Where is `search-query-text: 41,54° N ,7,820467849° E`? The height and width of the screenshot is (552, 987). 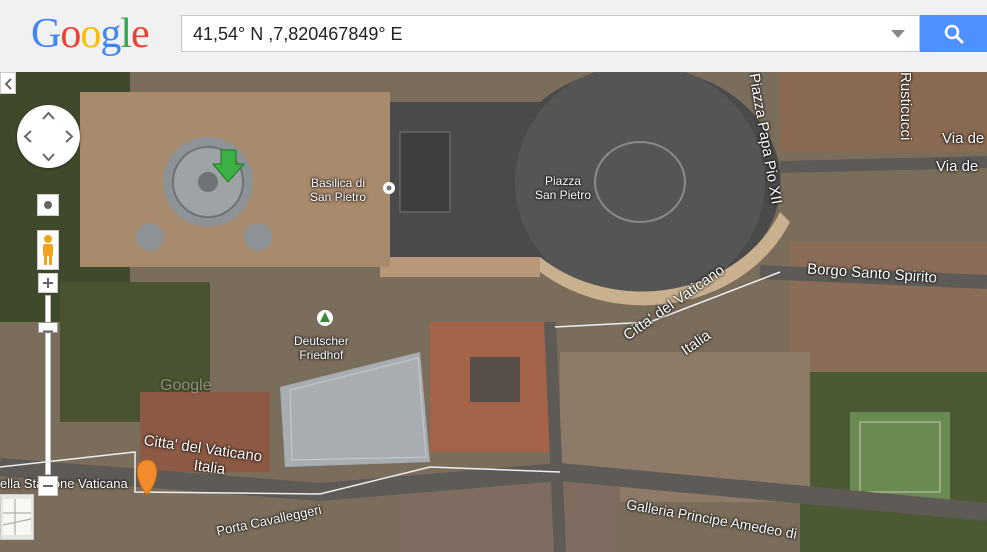
search-query-text: 41,54° N ,7,820467849° E is located at coordinates (298, 34).